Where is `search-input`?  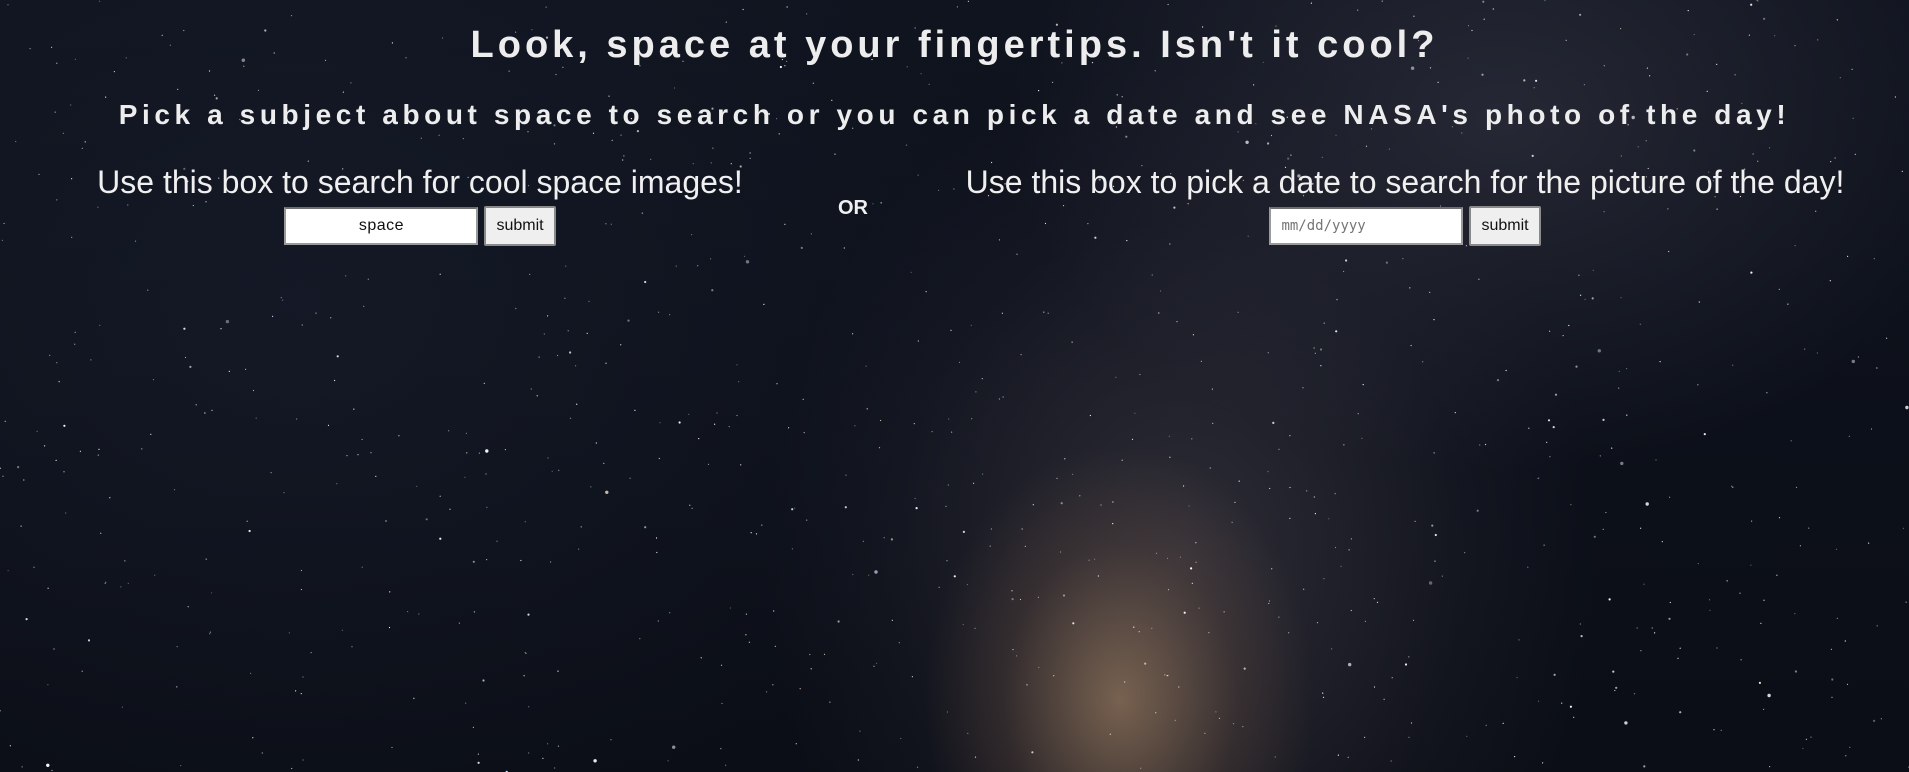
search-input is located at coordinates (381, 226).